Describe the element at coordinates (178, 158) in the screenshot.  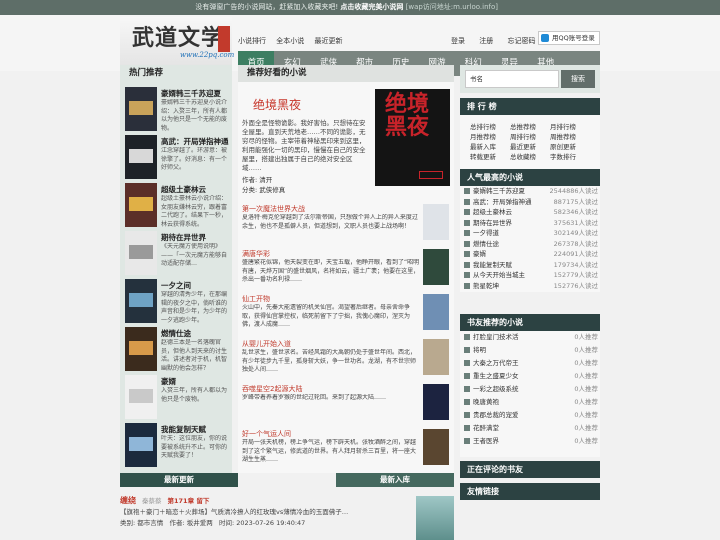
I see `hot-item: 高武：开局弹指神通 江念穿越了。环游意：被徐擎了。好消息：有一个好师父。` at that location.